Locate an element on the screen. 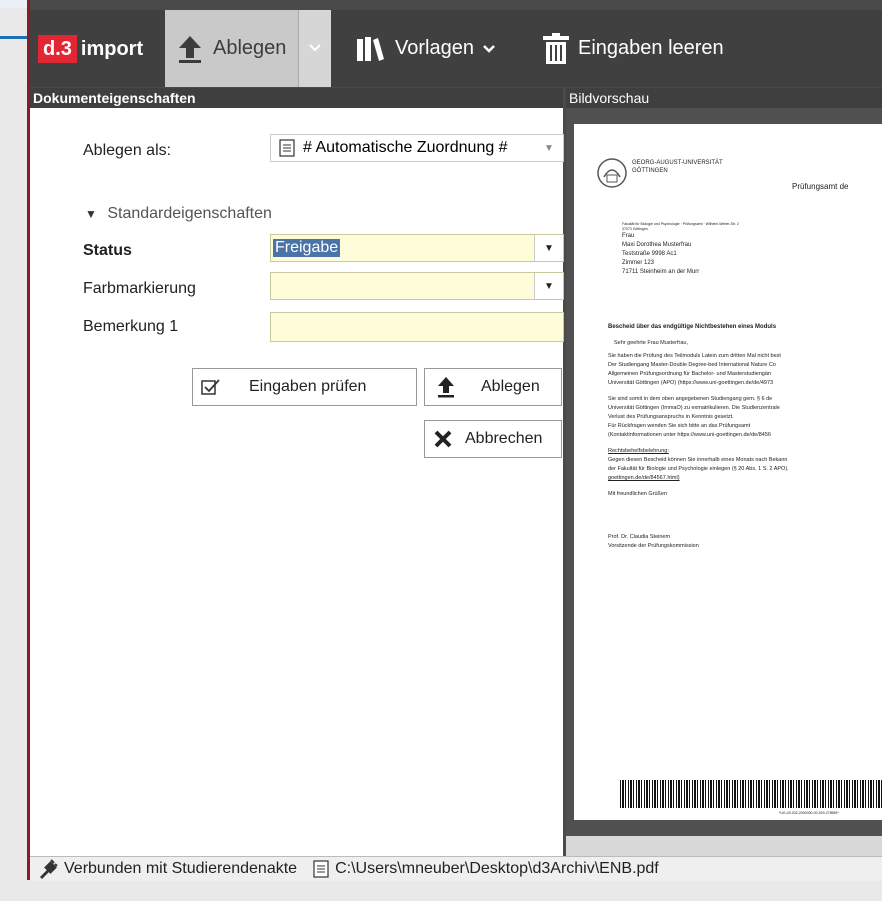 The width and height of the screenshot is (882, 901). abbrechen-button: Abbrechen is located at coordinates (493, 439).